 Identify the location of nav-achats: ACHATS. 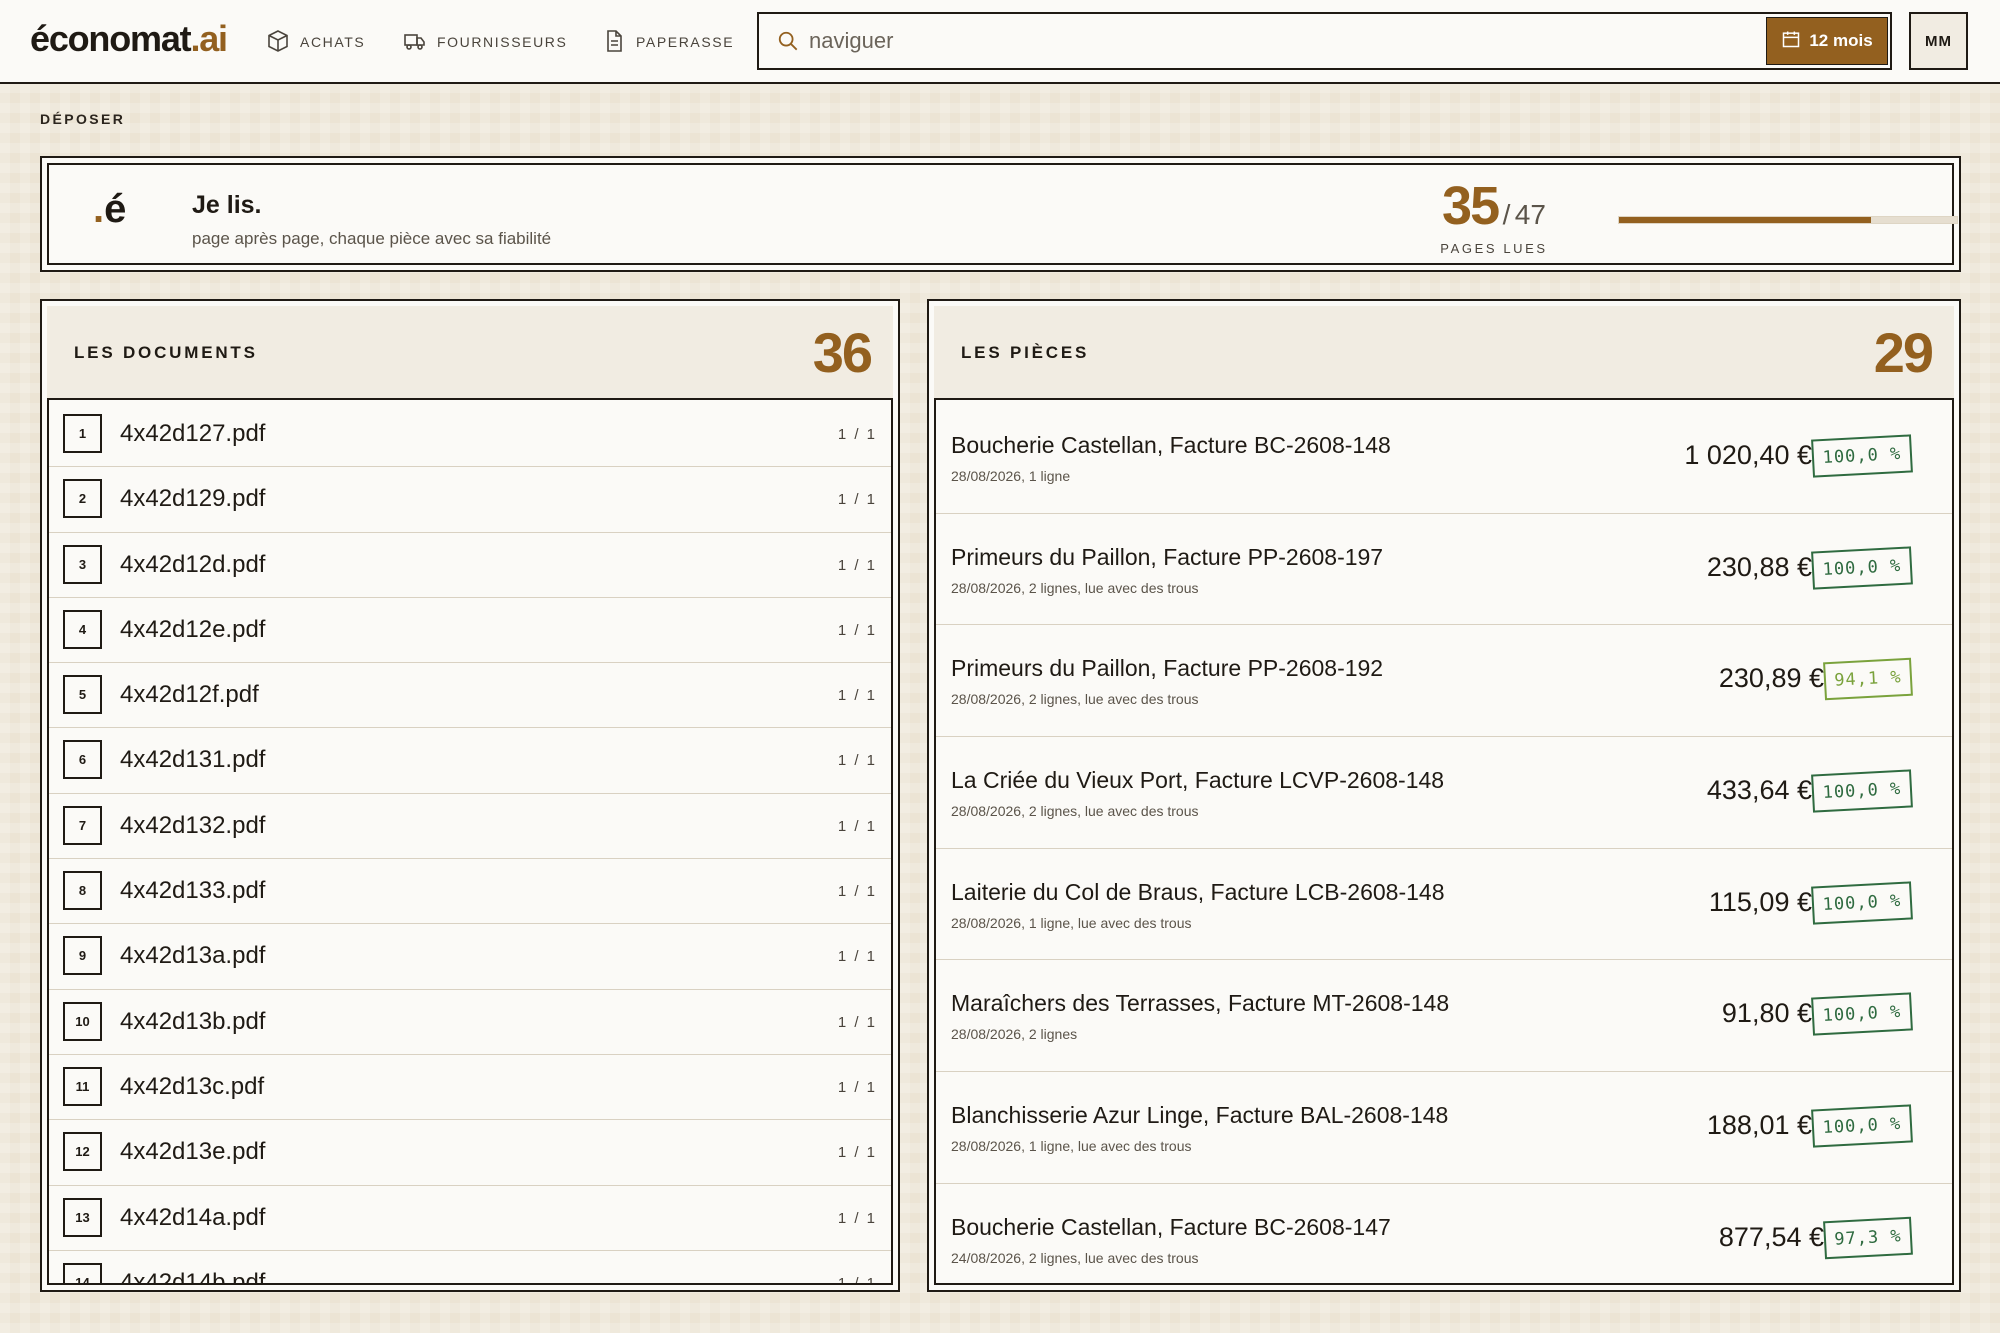
(316, 41).